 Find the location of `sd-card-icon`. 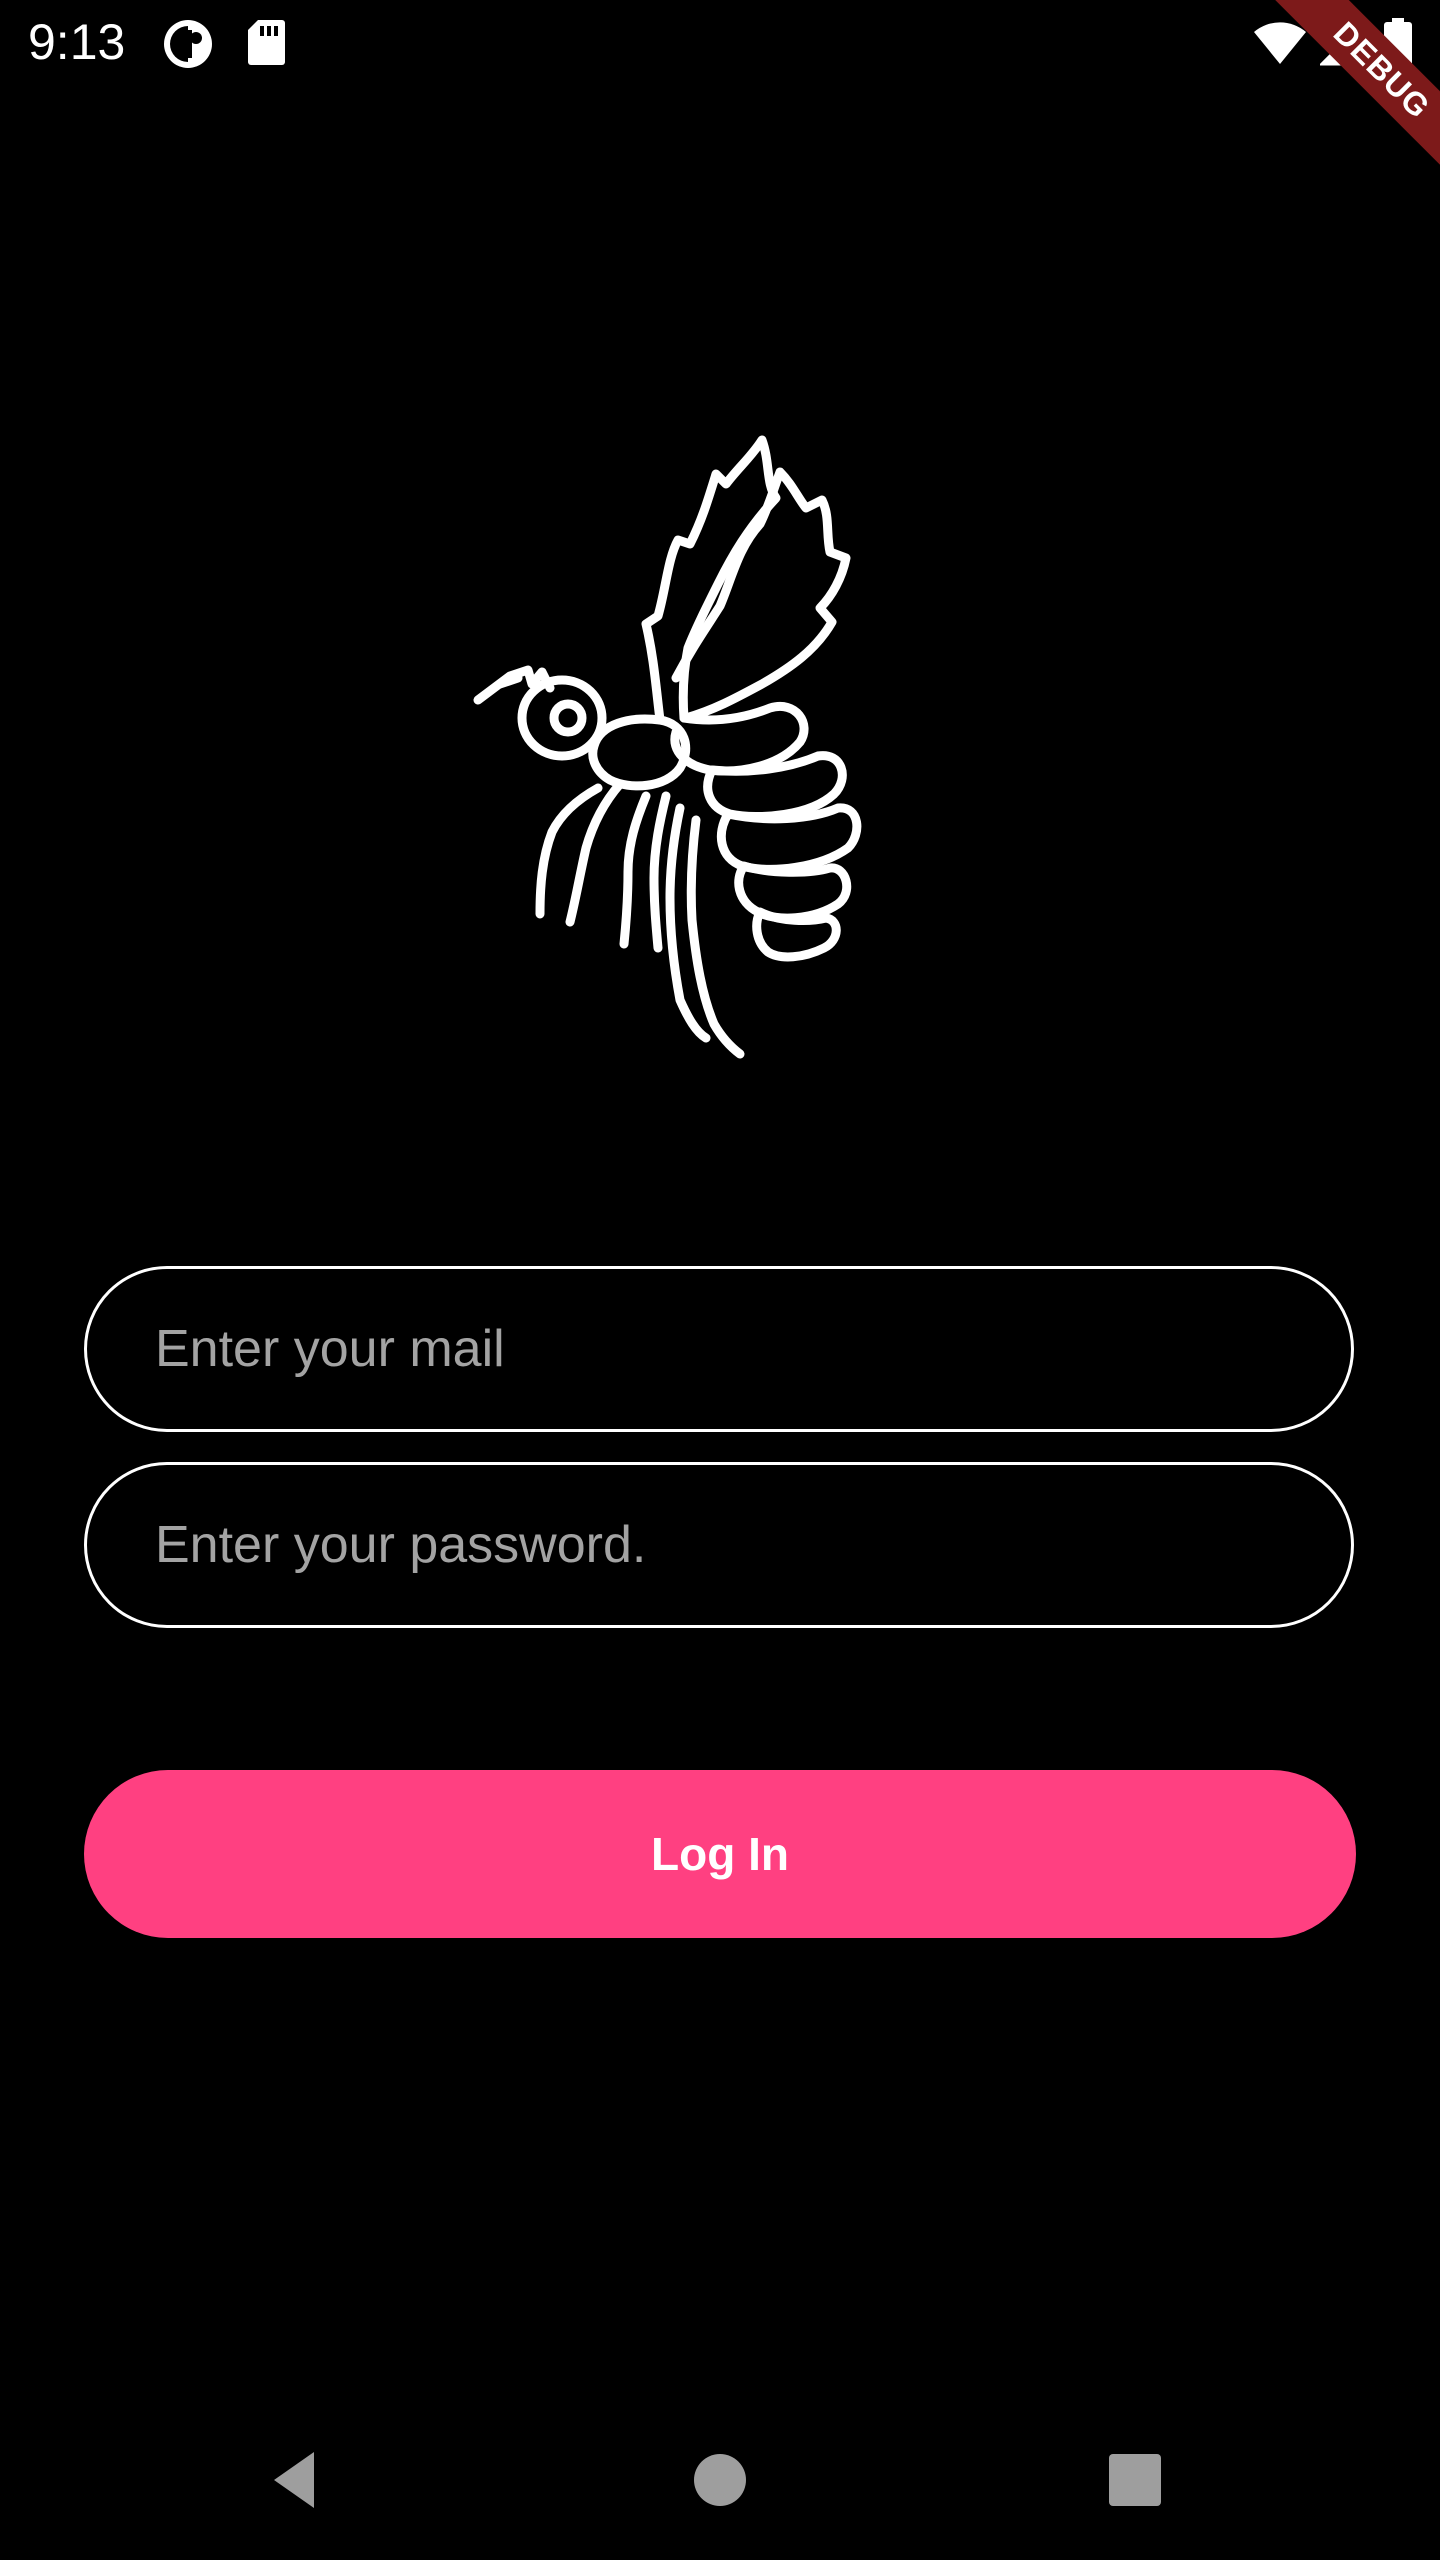

sd-card-icon is located at coordinates (266, 44).